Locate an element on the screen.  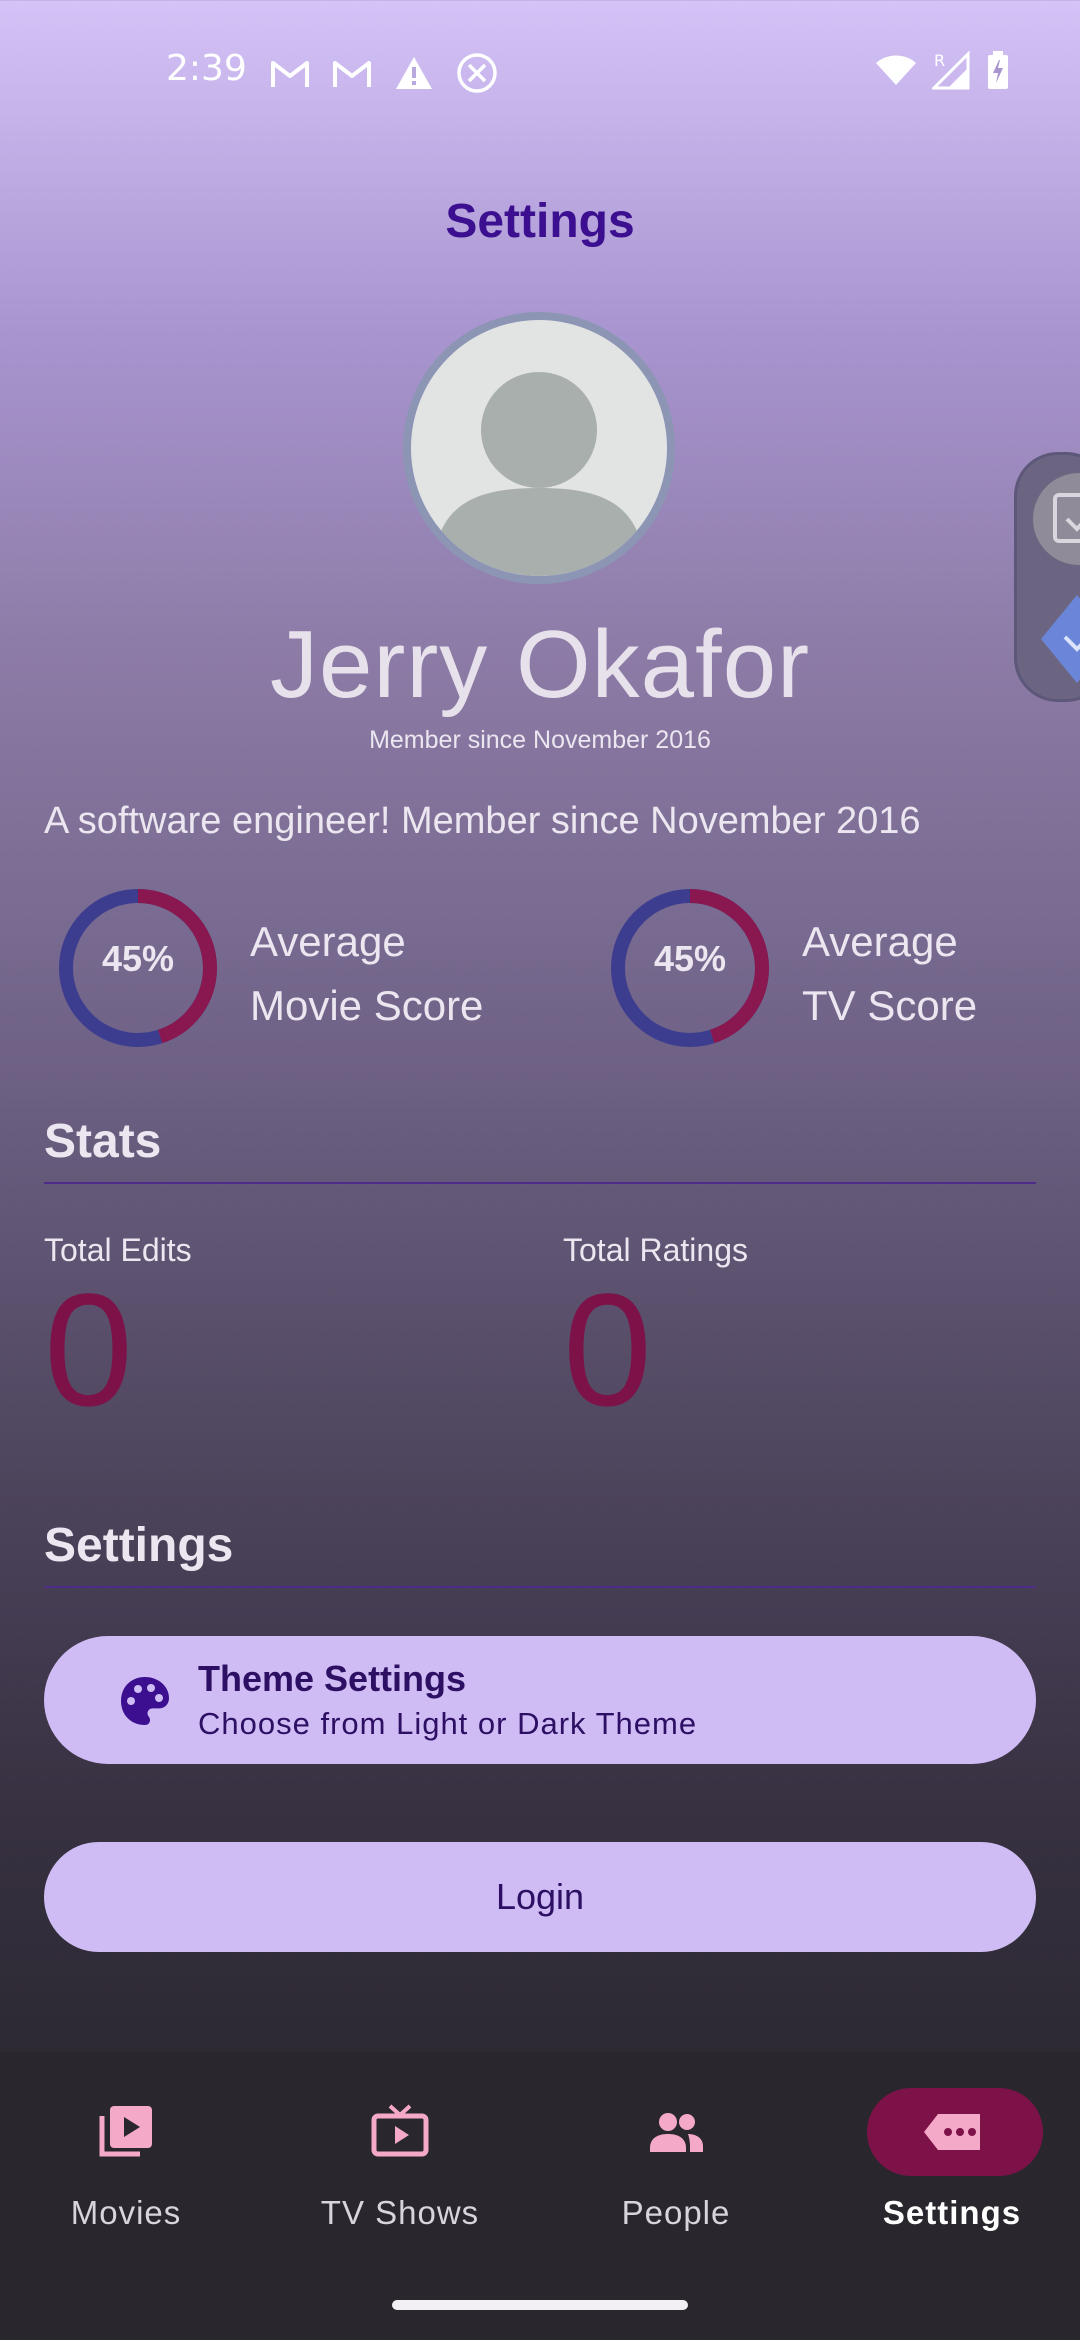
settings-section-title: Settings is located at coordinates (139, 1545).